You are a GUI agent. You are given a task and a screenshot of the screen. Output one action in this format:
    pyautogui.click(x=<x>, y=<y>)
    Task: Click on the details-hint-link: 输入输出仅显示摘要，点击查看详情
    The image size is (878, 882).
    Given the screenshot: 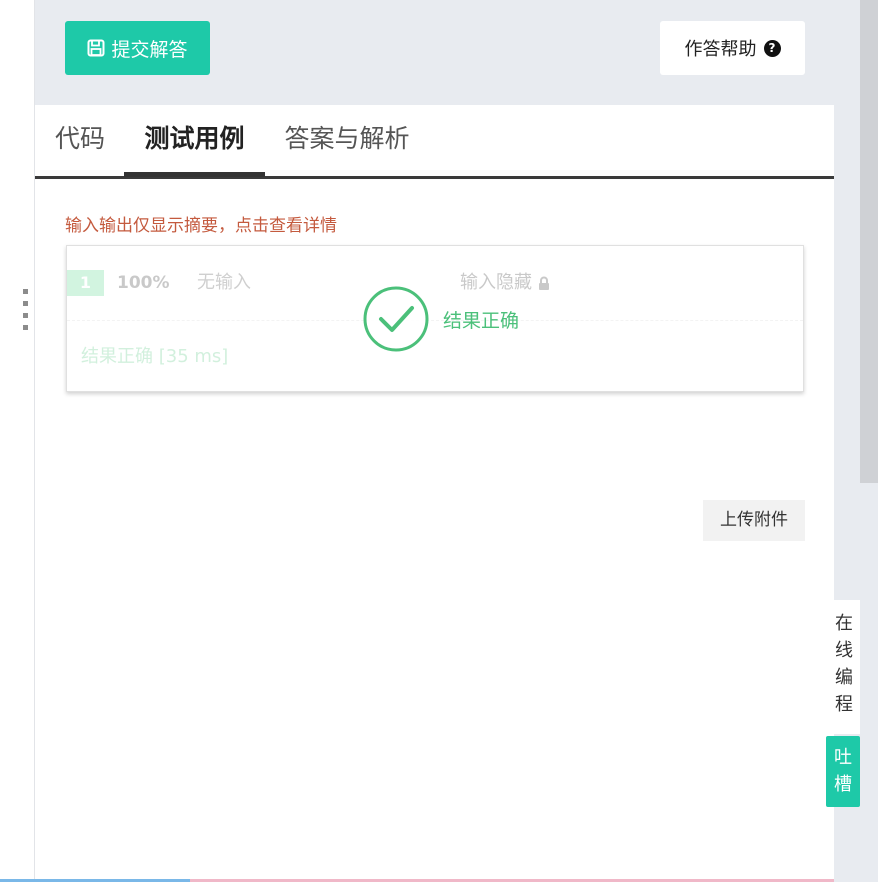 What is the action you would take?
    pyautogui.click(x=201, y=223)
    